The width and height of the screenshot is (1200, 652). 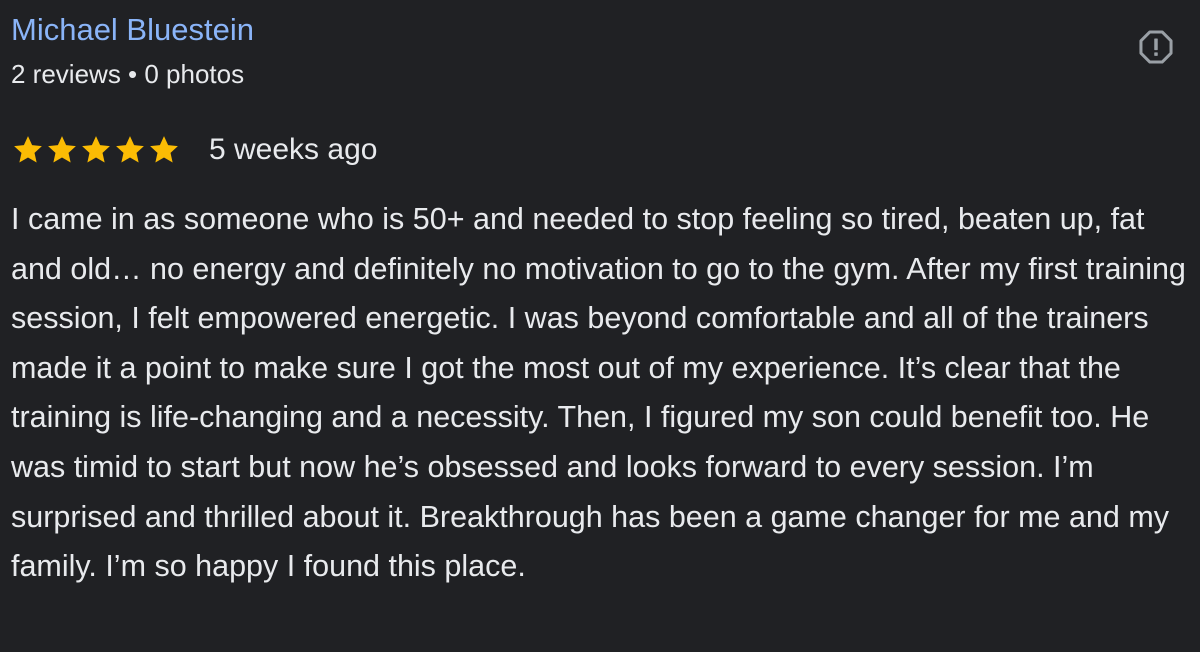 I want to click on report-review-button, so click(x=1156, y=47).